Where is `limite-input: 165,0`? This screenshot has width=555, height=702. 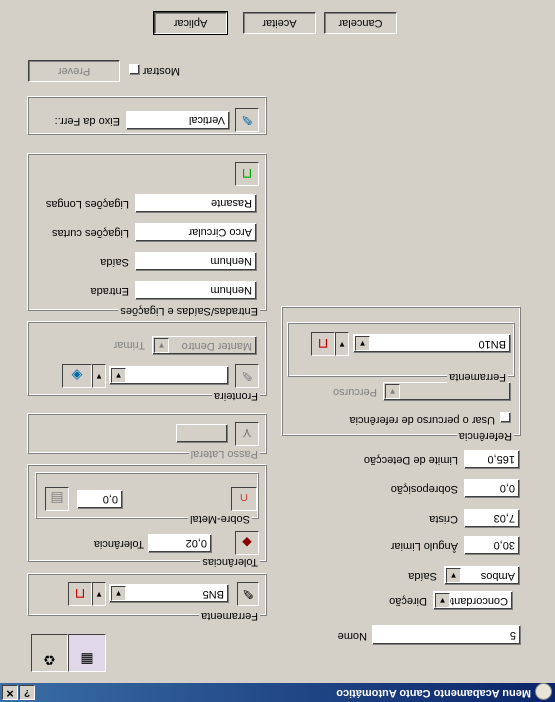 limite-input: 165,0 is located at coordinates (492, 459).